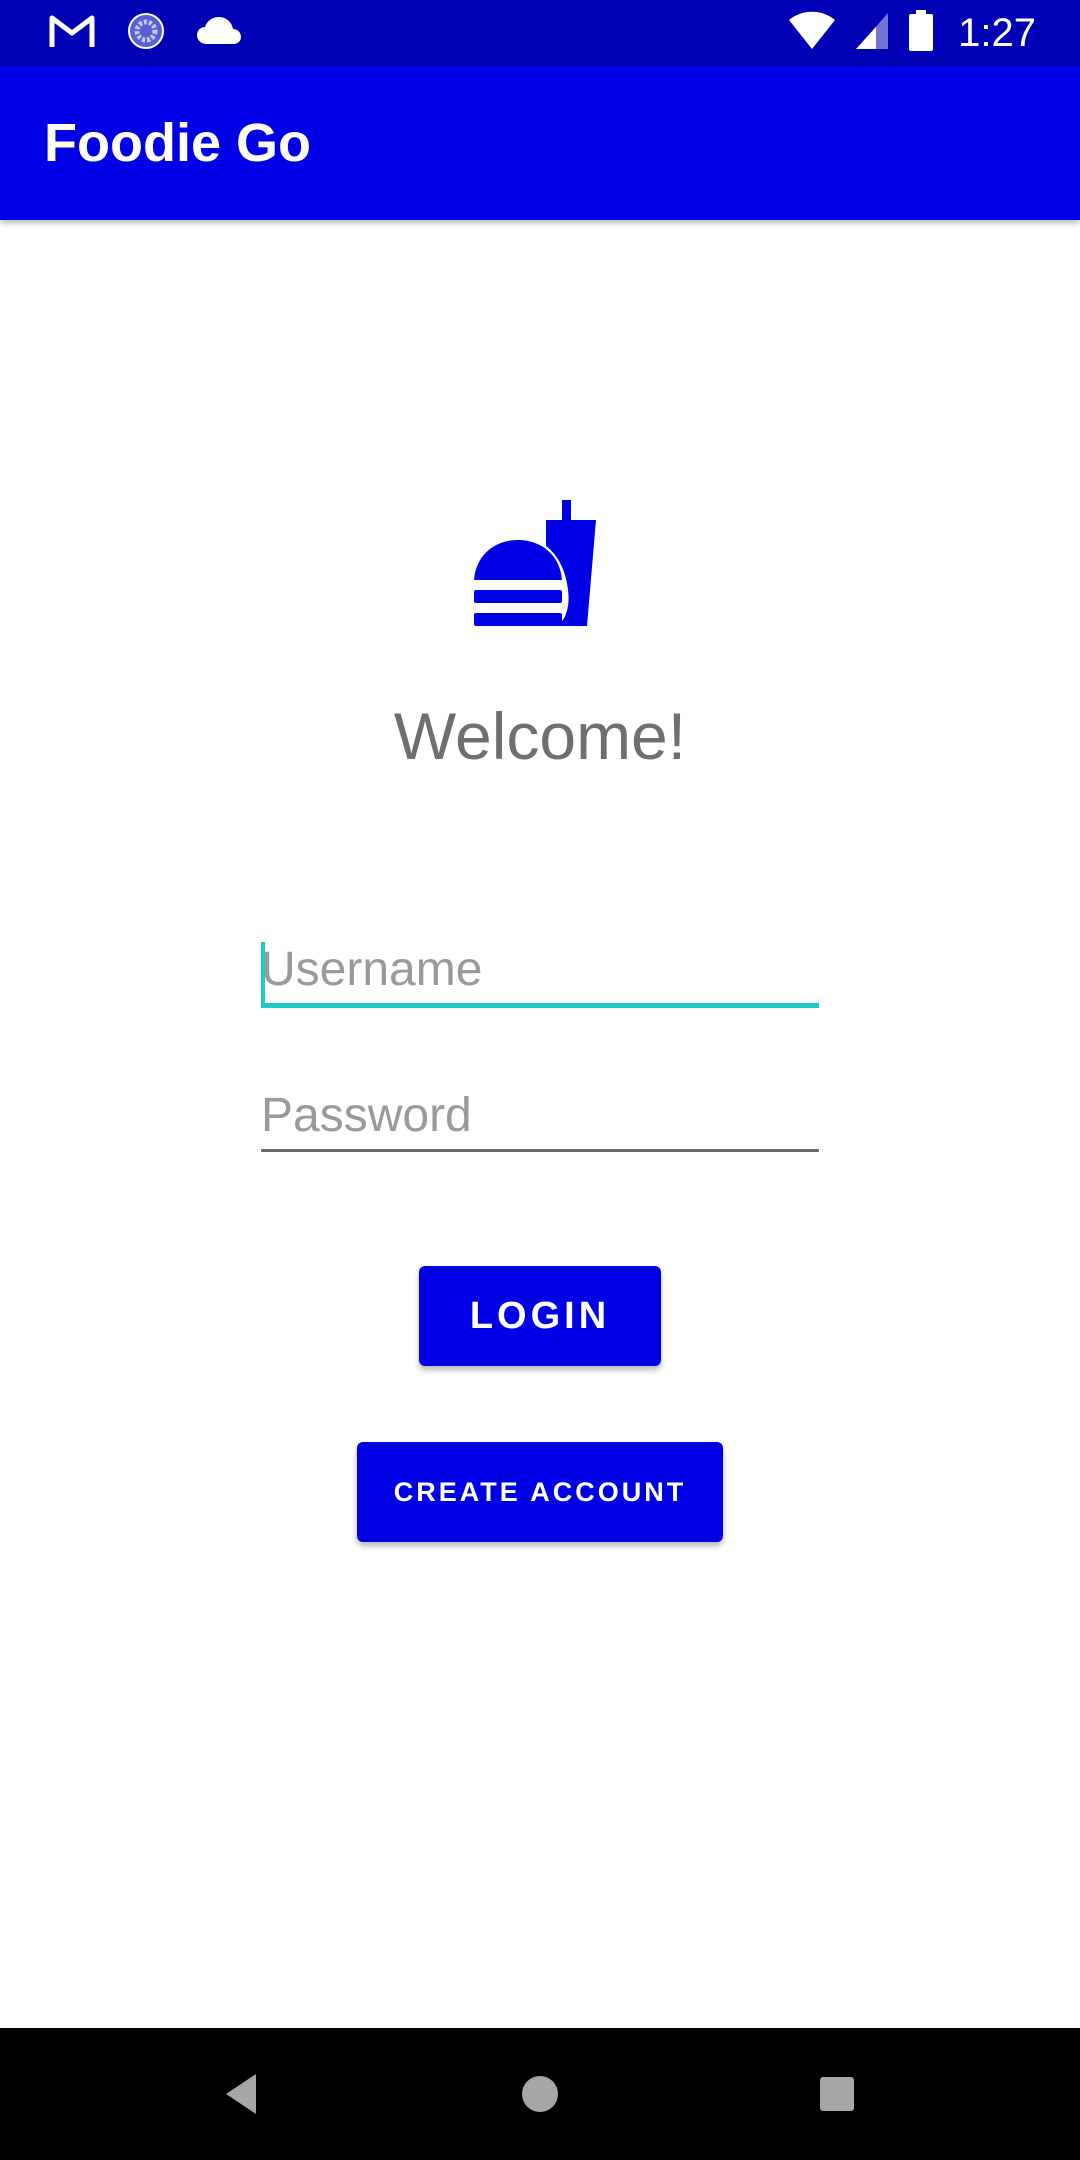 The image size is (1080, 2160). I want to click on login-button: LOGIN, so click(540, 1316).